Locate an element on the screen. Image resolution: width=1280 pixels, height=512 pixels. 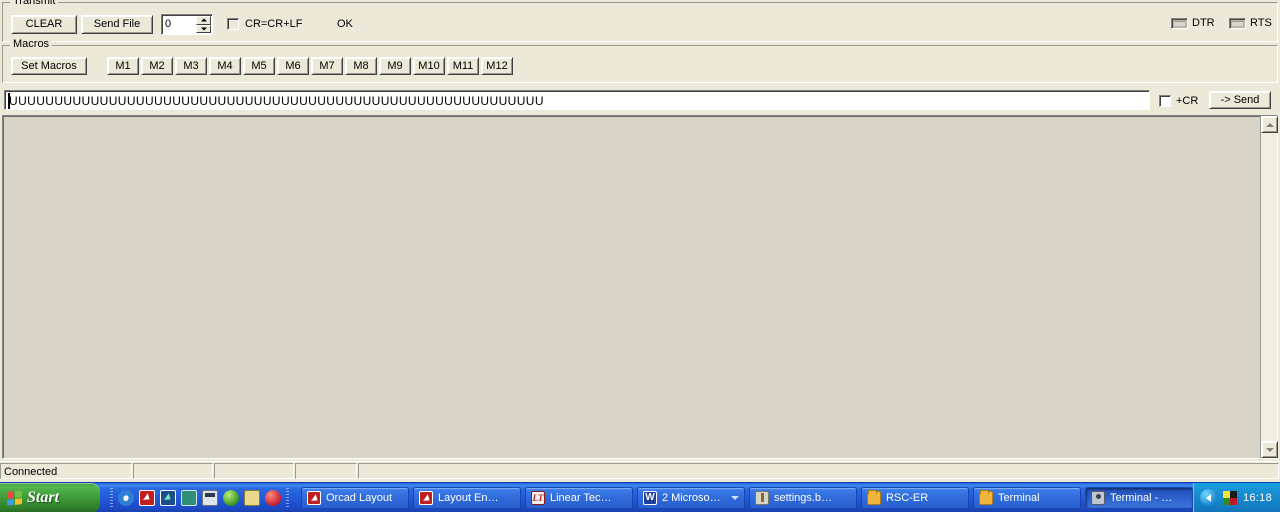
word-icon: W is located at coordinates (649, 497).